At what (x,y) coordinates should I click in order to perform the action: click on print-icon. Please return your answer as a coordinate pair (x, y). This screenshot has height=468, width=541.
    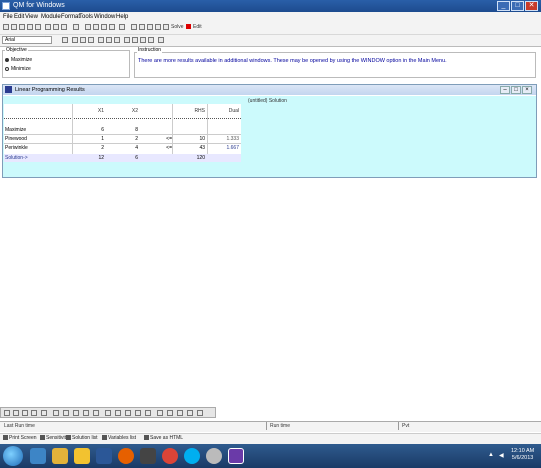
    Looking at the image, I should click on (38, 27).